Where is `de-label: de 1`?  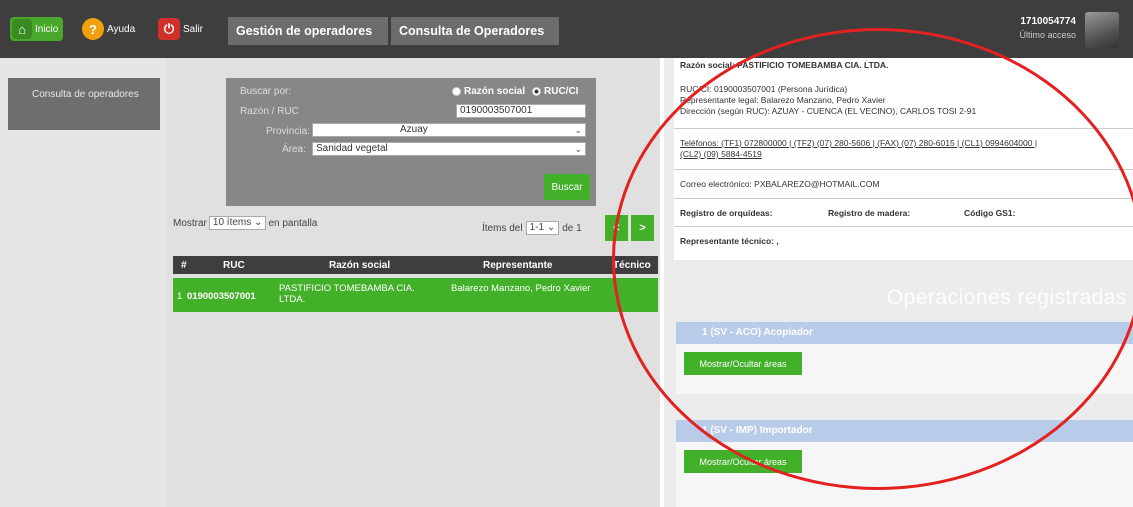
de-label: de 1 is located at coordinates (572, 228).